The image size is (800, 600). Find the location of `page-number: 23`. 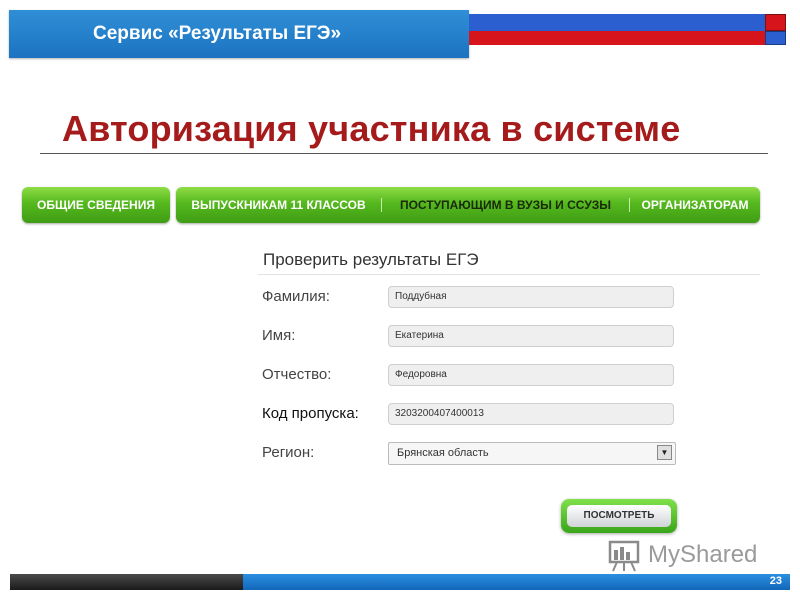

page-number: 23 is located at coordinates (775, 581).